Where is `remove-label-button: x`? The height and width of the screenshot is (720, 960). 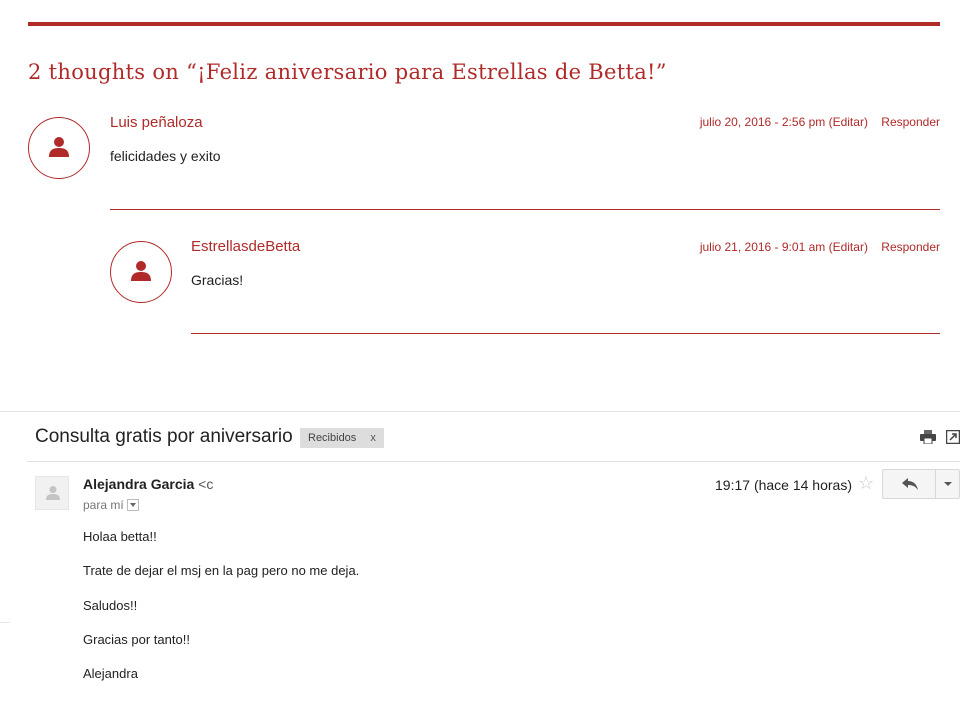 remove-label-button: x is located at coordinates (373, 438).